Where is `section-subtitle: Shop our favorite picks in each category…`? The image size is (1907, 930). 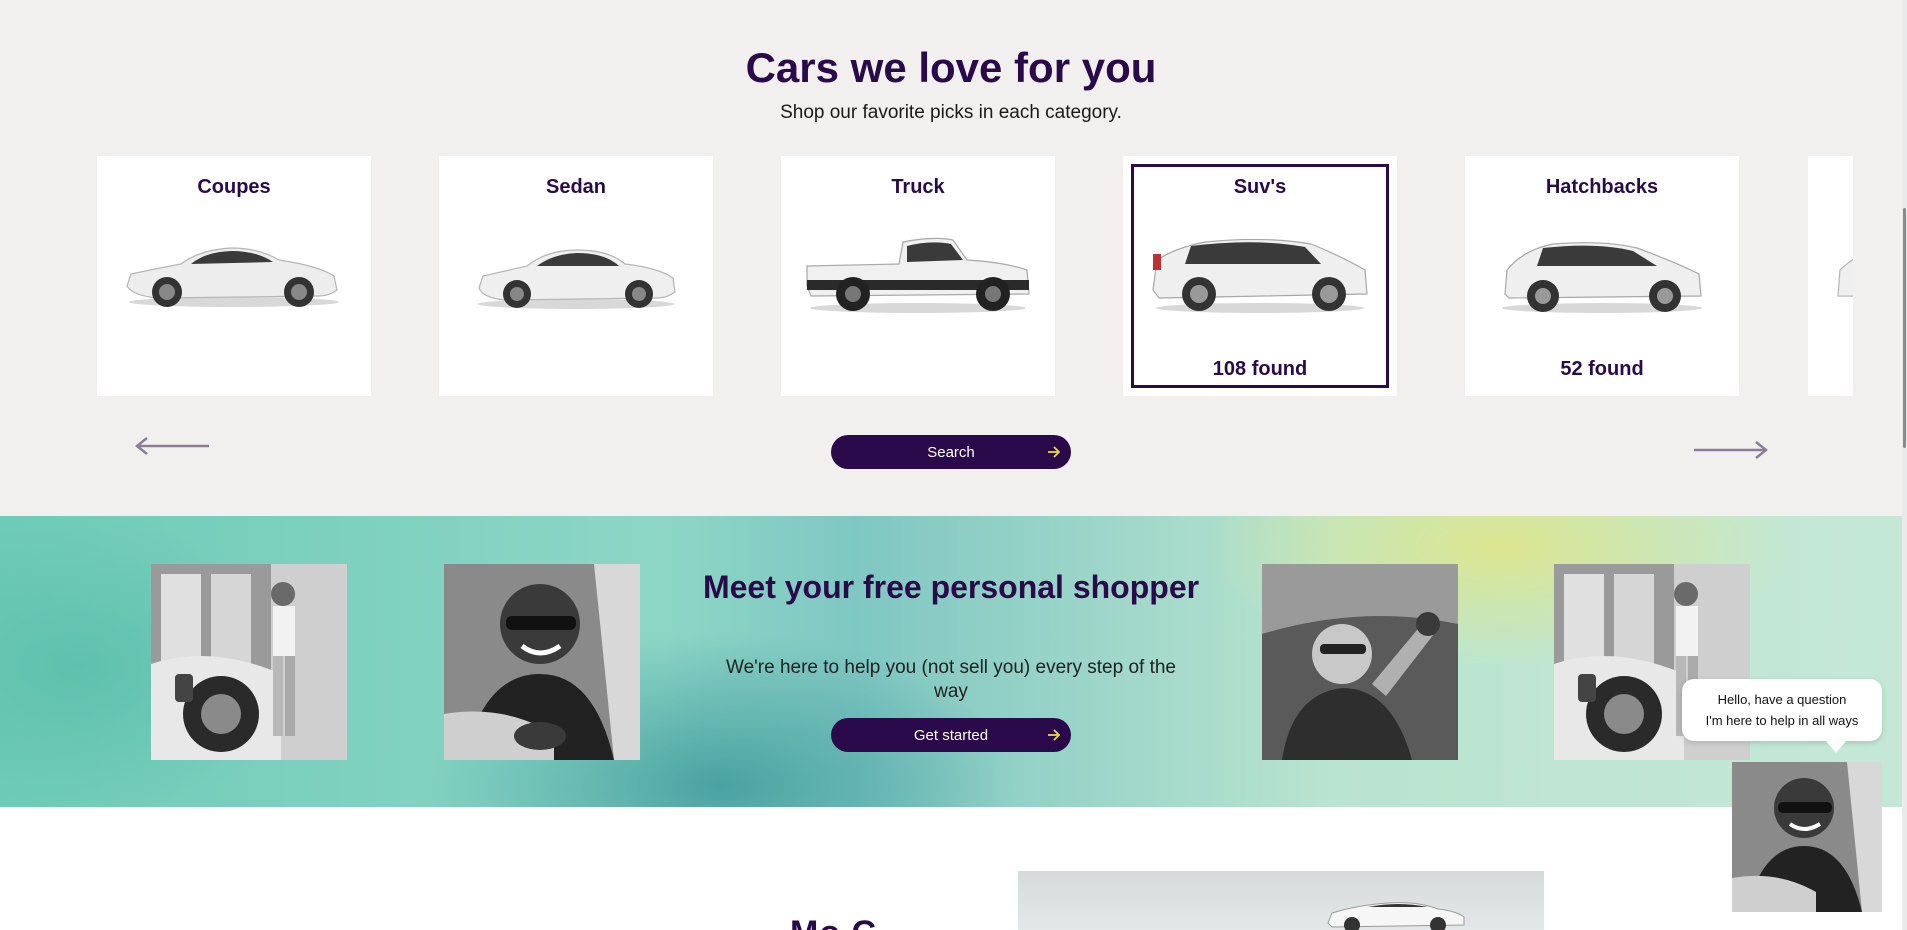 section-subtitle: Shop our favorite picks in each category… is located at coordinates (951, 112).